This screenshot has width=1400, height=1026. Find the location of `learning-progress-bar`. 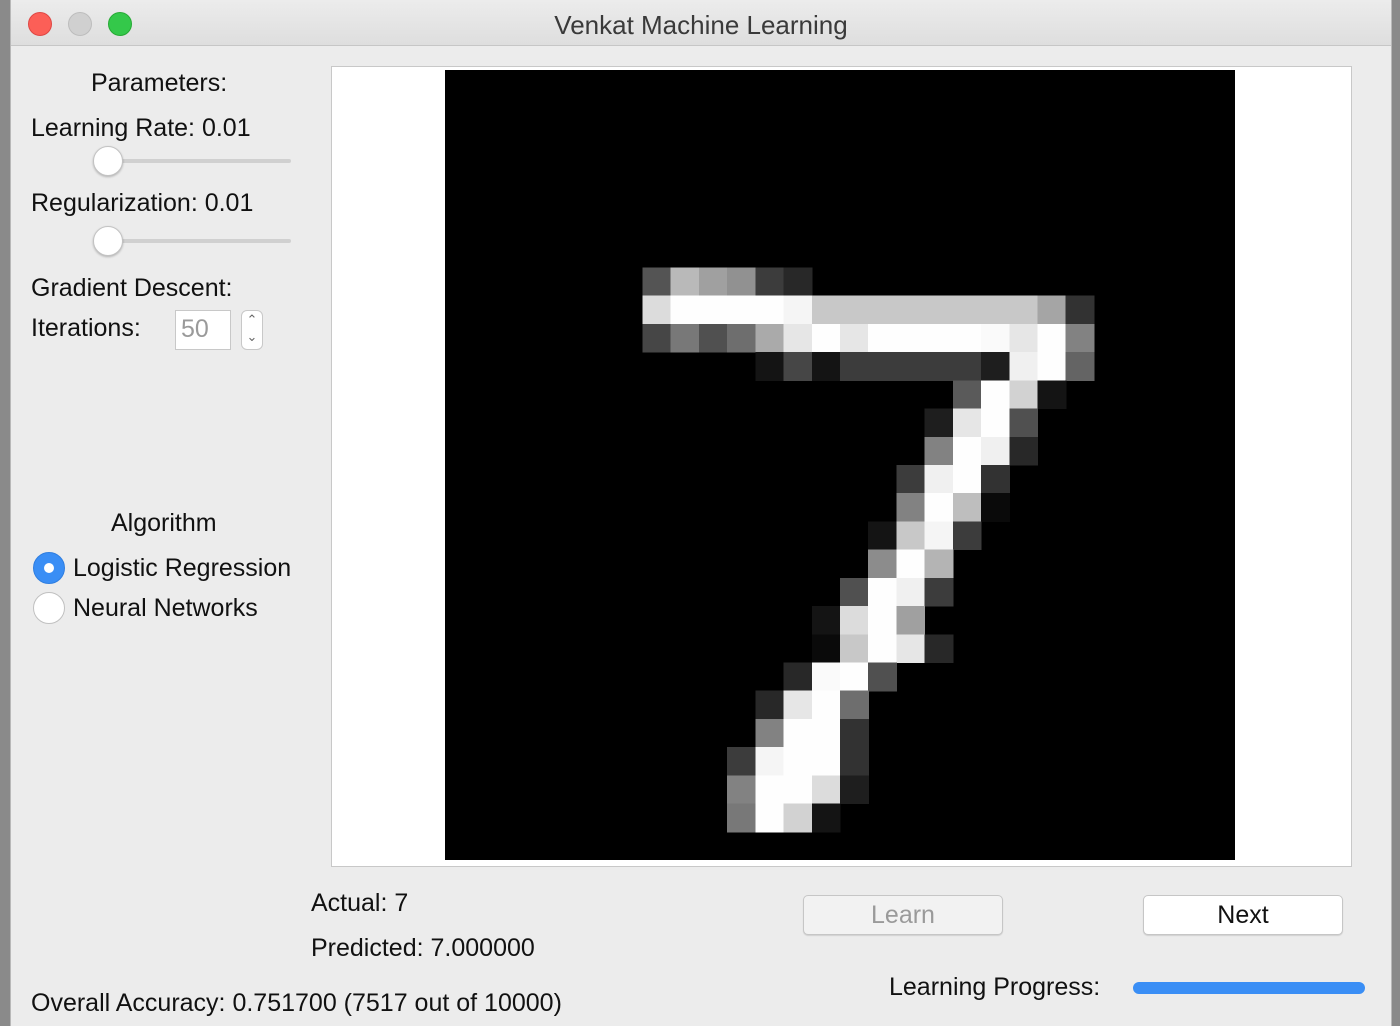

learning-progress-bar is located at coordinates (1249, 988).